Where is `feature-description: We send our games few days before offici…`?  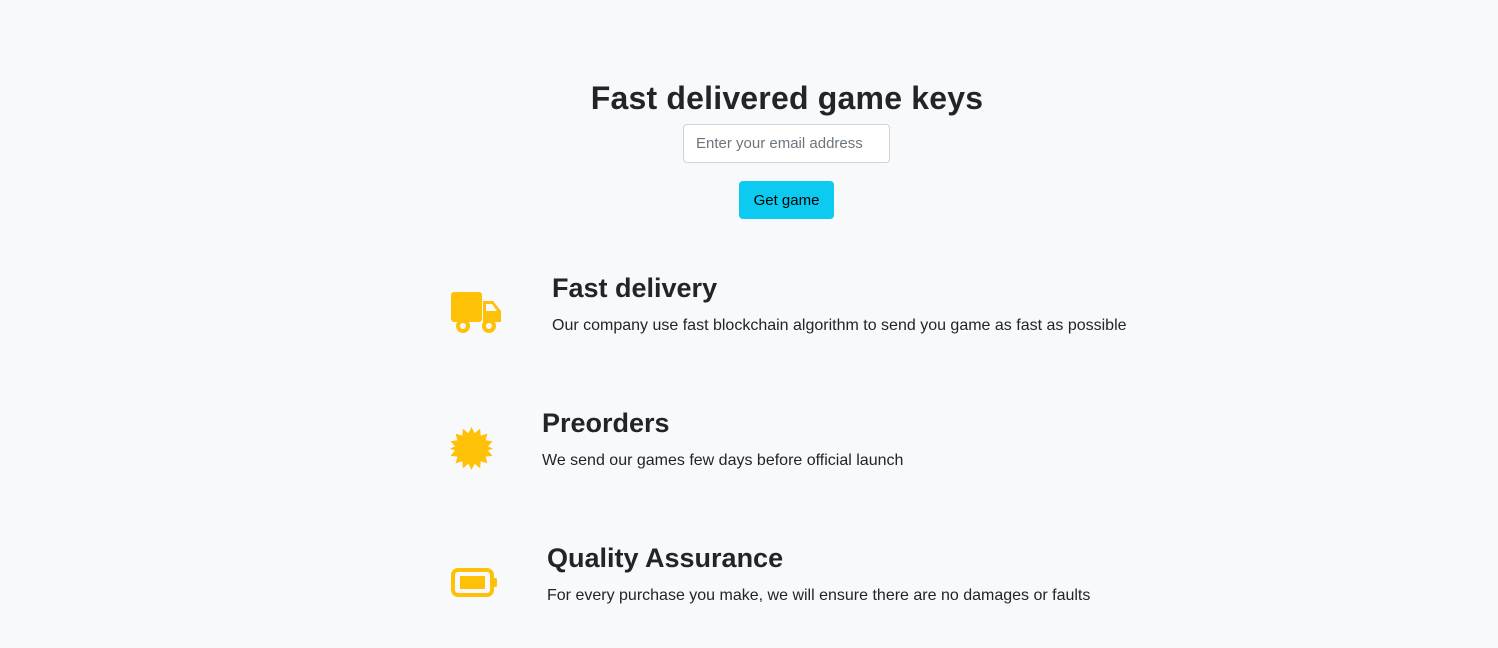 feature-description: We send our games few days before offici… is located at coordinates (723, 460).